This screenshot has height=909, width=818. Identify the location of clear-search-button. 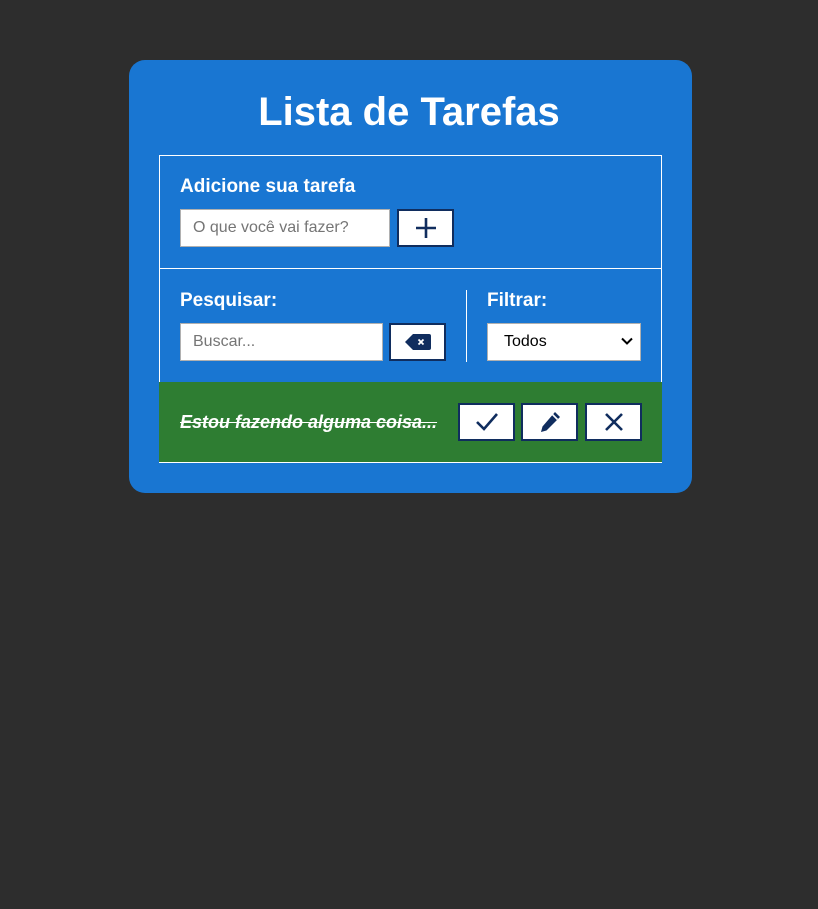
(417, 342).